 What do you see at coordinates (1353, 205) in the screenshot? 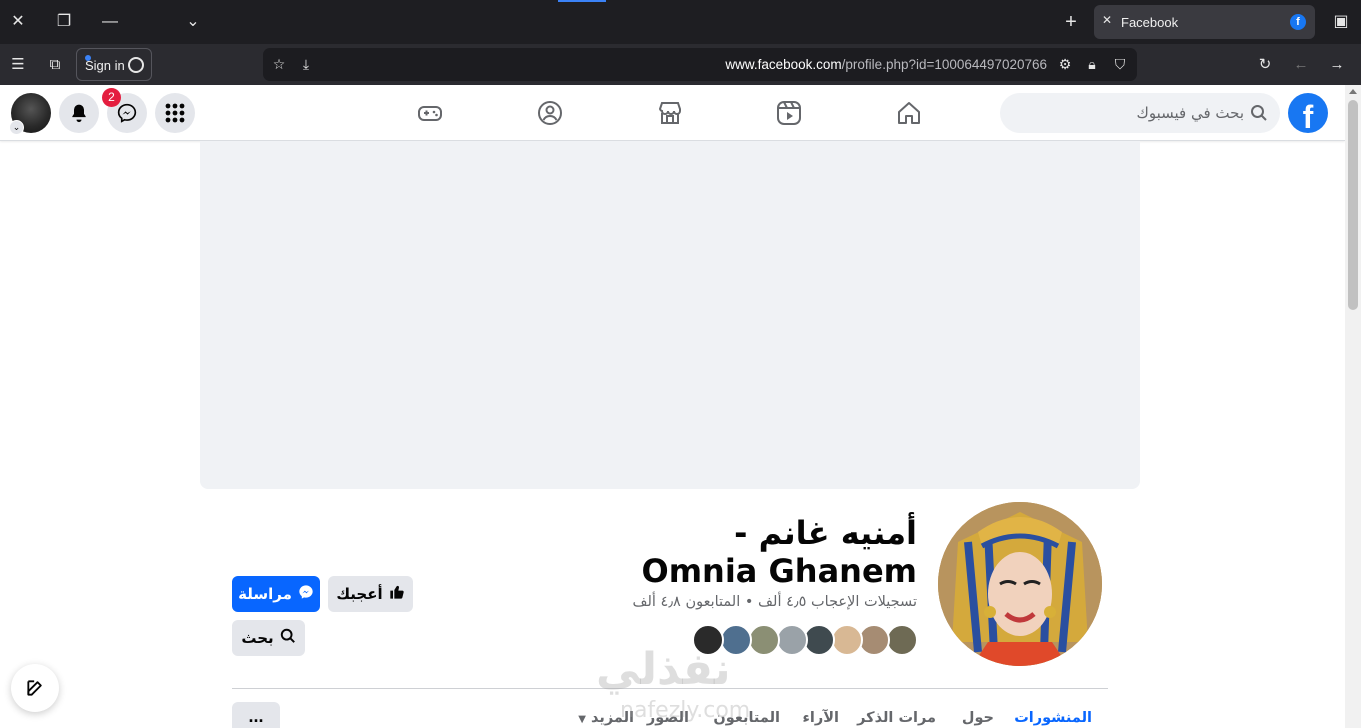
I see `scrollbar-thumb` at bounding box center [1353, 205].